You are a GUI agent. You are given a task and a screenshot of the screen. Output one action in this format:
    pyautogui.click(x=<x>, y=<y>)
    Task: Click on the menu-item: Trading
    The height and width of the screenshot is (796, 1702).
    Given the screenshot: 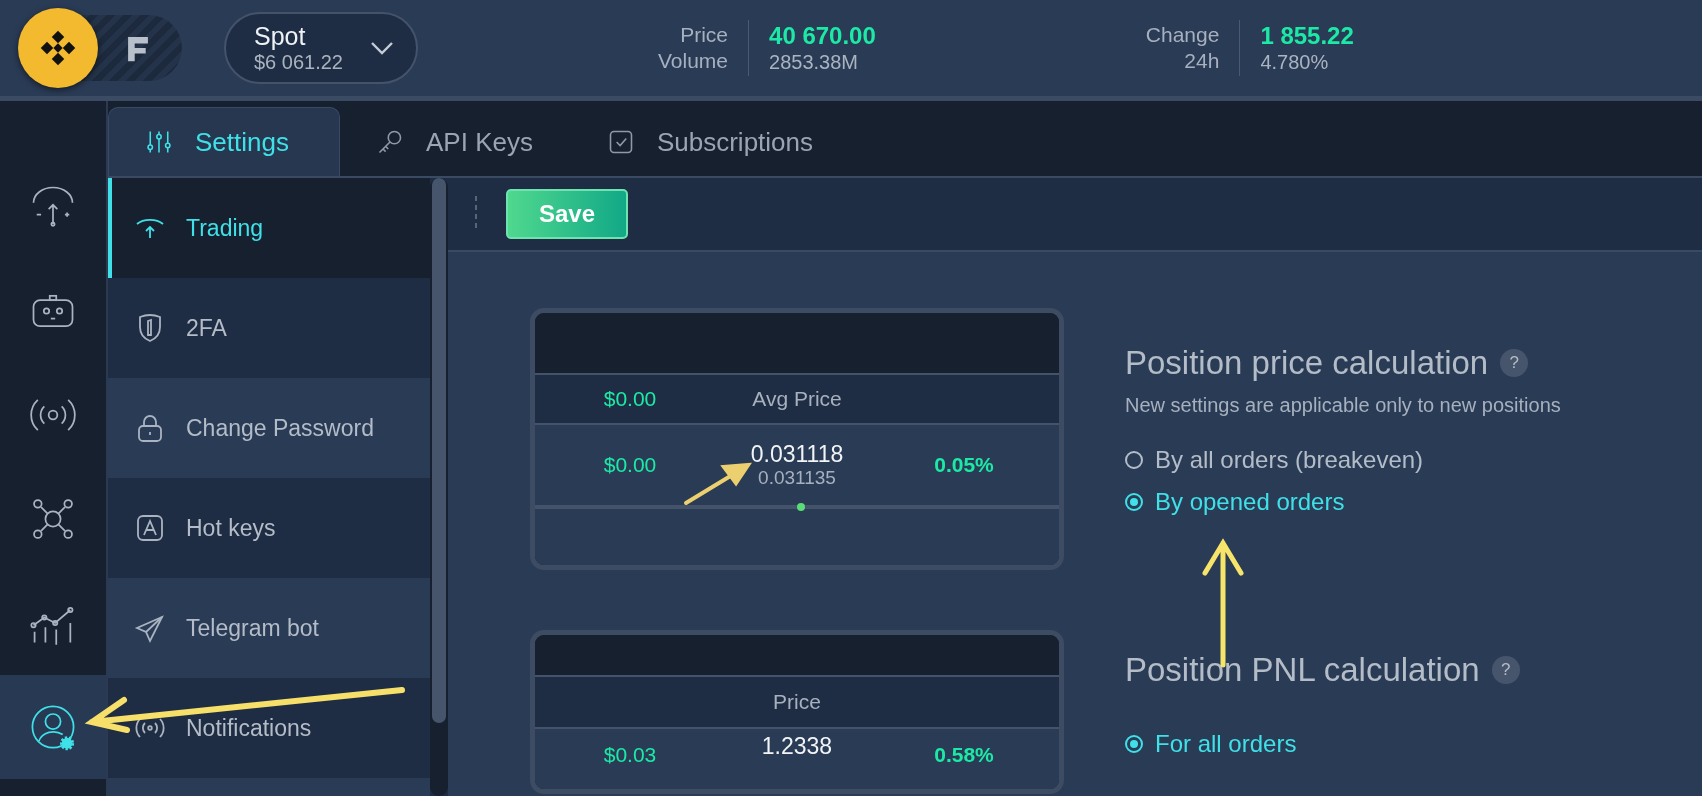 What is the action you would take?
    pyautogui.click(x=269, y=228)
    